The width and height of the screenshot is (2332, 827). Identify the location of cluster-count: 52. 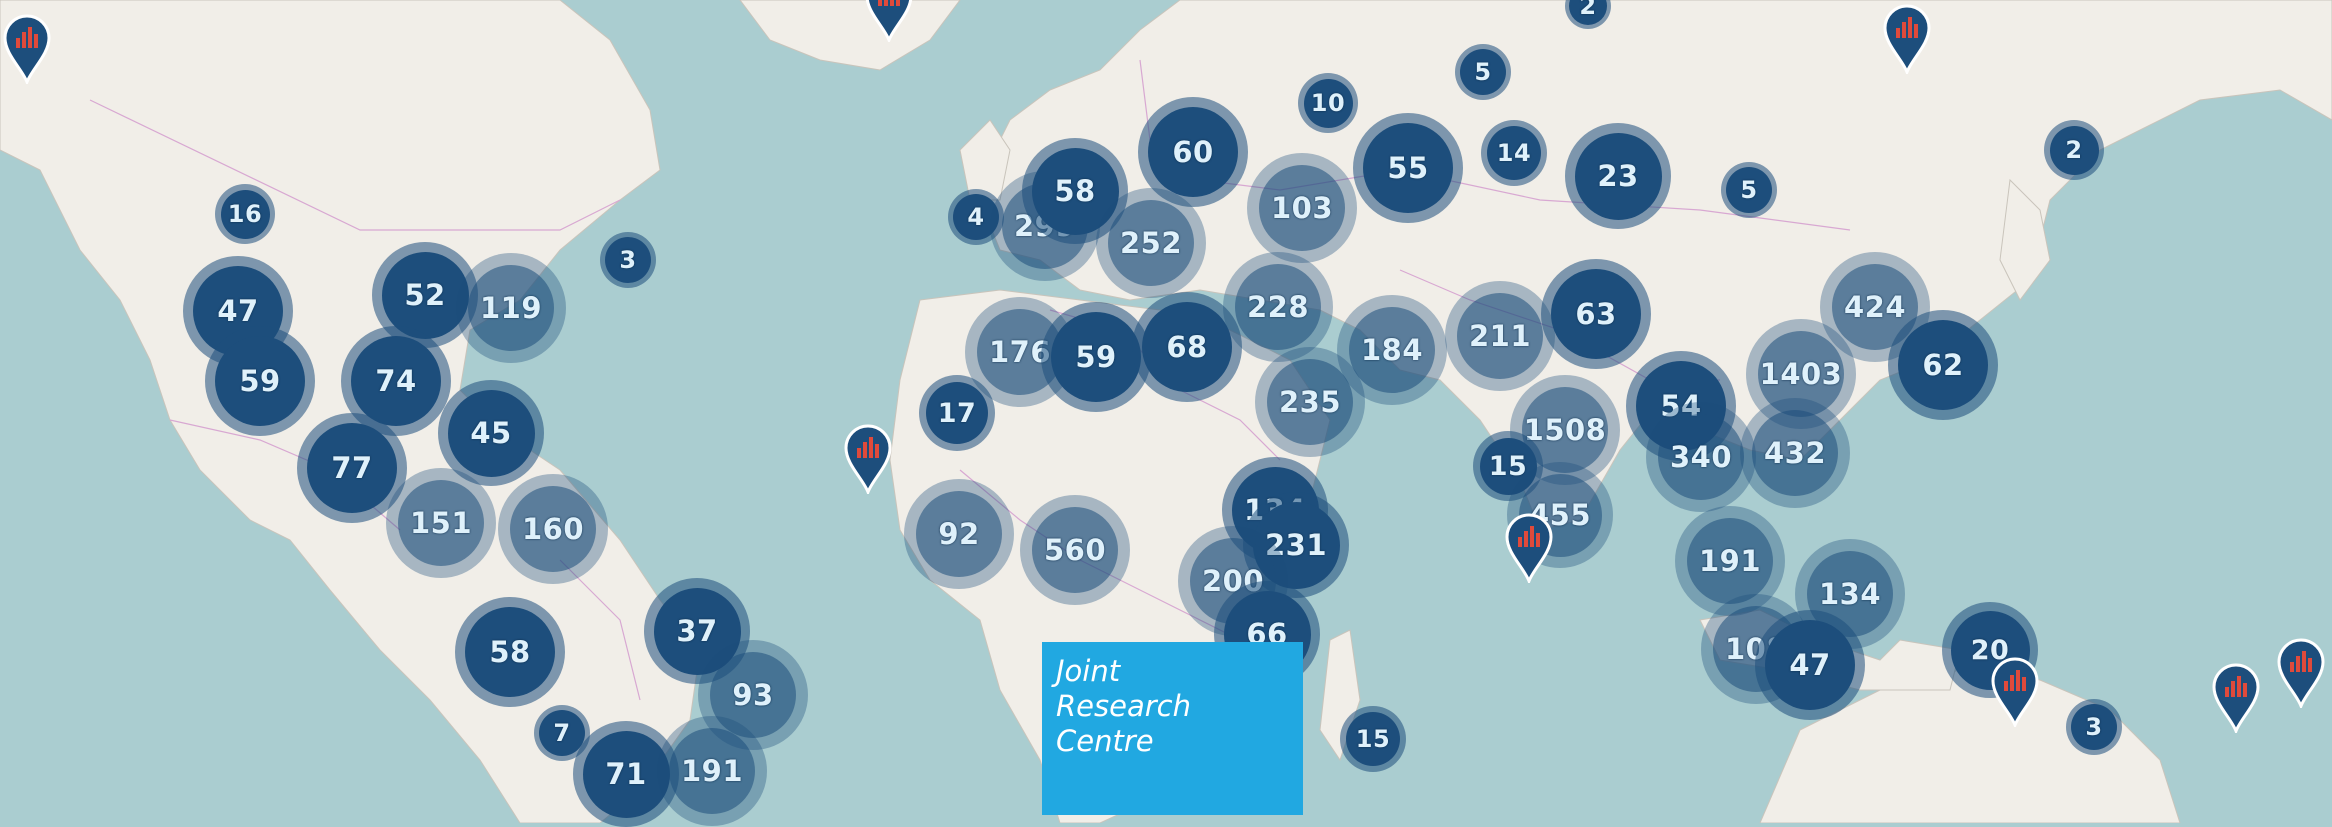
(425, 295).